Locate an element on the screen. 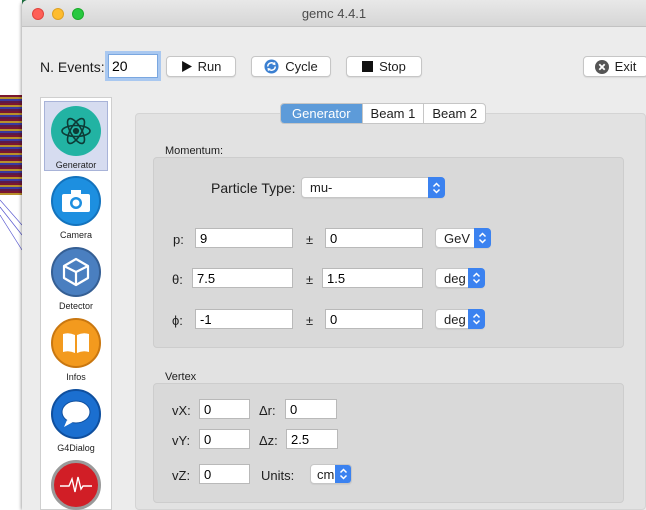  events-label: N. Events: is located at coordinates (72, 67).